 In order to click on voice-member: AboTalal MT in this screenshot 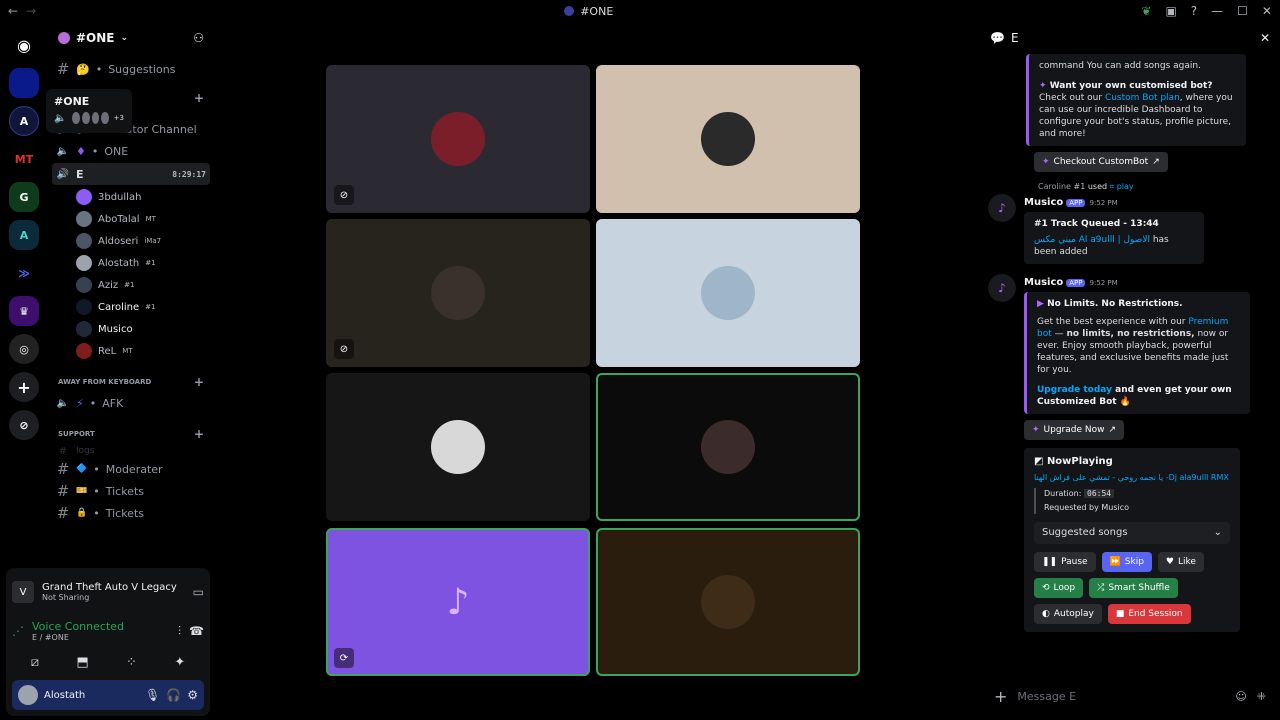, I will do `click(131, 219)`.